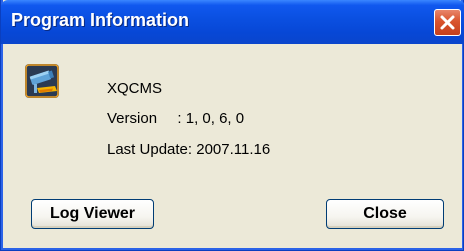  I want to click on last-update-line: Last Update: 2007.11.16, so click(188, 149).